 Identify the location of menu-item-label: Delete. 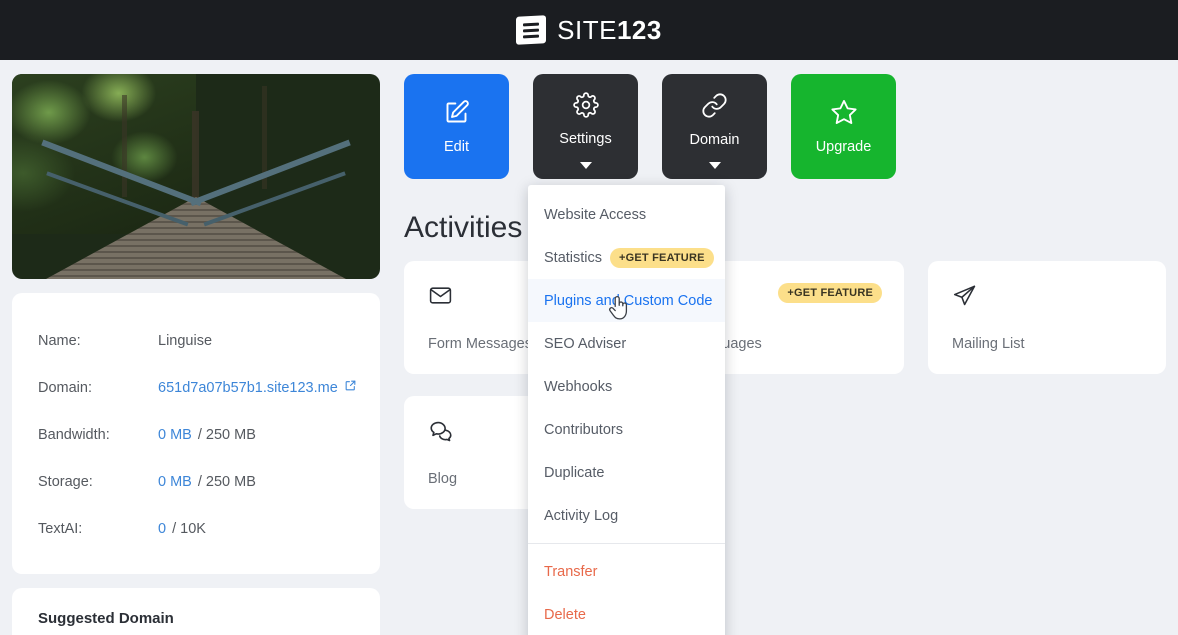
(565, 614).